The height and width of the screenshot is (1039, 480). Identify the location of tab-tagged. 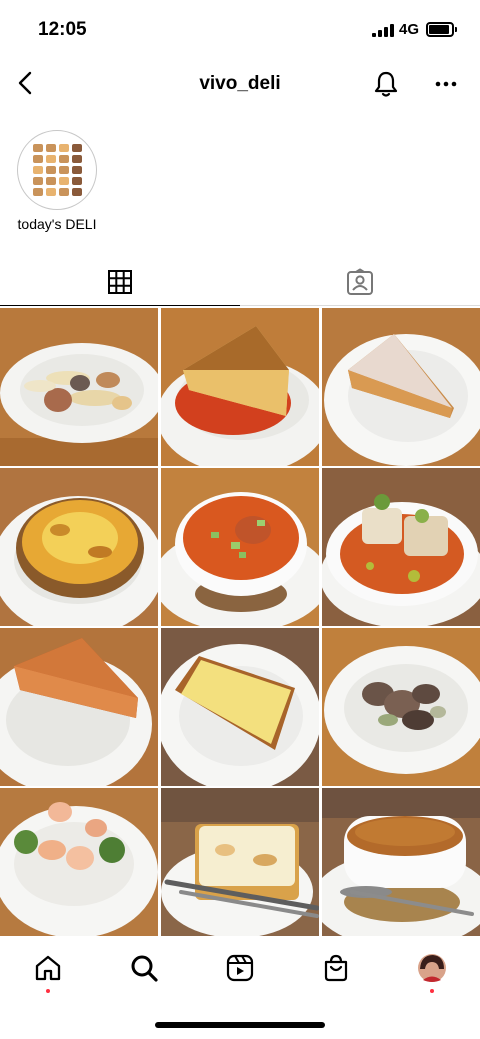
(360, 282).